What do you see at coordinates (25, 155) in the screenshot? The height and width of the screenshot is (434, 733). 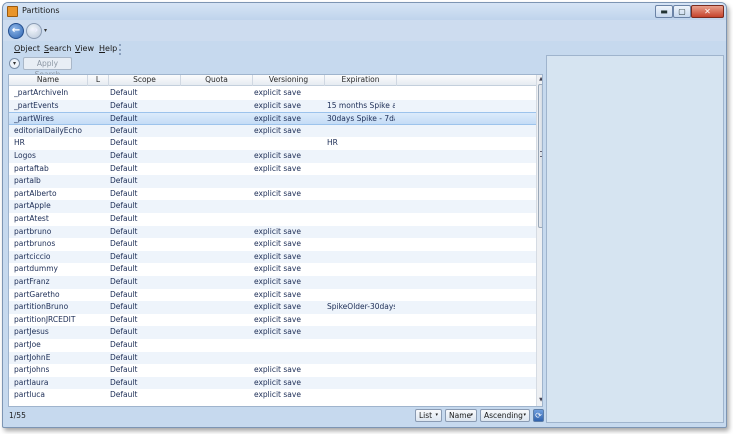 I see `name-cell: Logos` at bounding box center [25, 155].